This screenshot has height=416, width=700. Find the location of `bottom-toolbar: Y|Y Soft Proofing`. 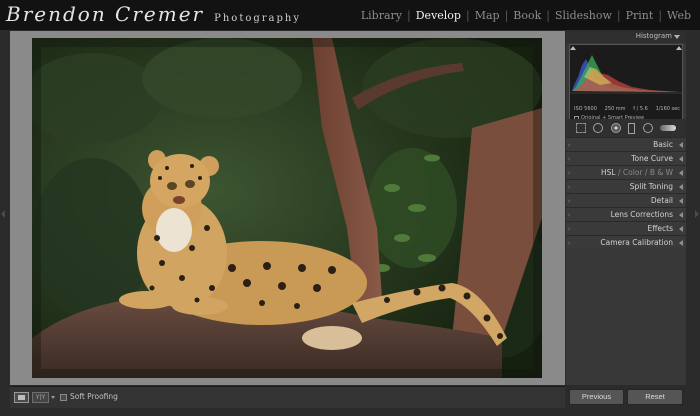

bottom-toolbar: Y|Y Soft Proofing is located at coordinates (287, 397).